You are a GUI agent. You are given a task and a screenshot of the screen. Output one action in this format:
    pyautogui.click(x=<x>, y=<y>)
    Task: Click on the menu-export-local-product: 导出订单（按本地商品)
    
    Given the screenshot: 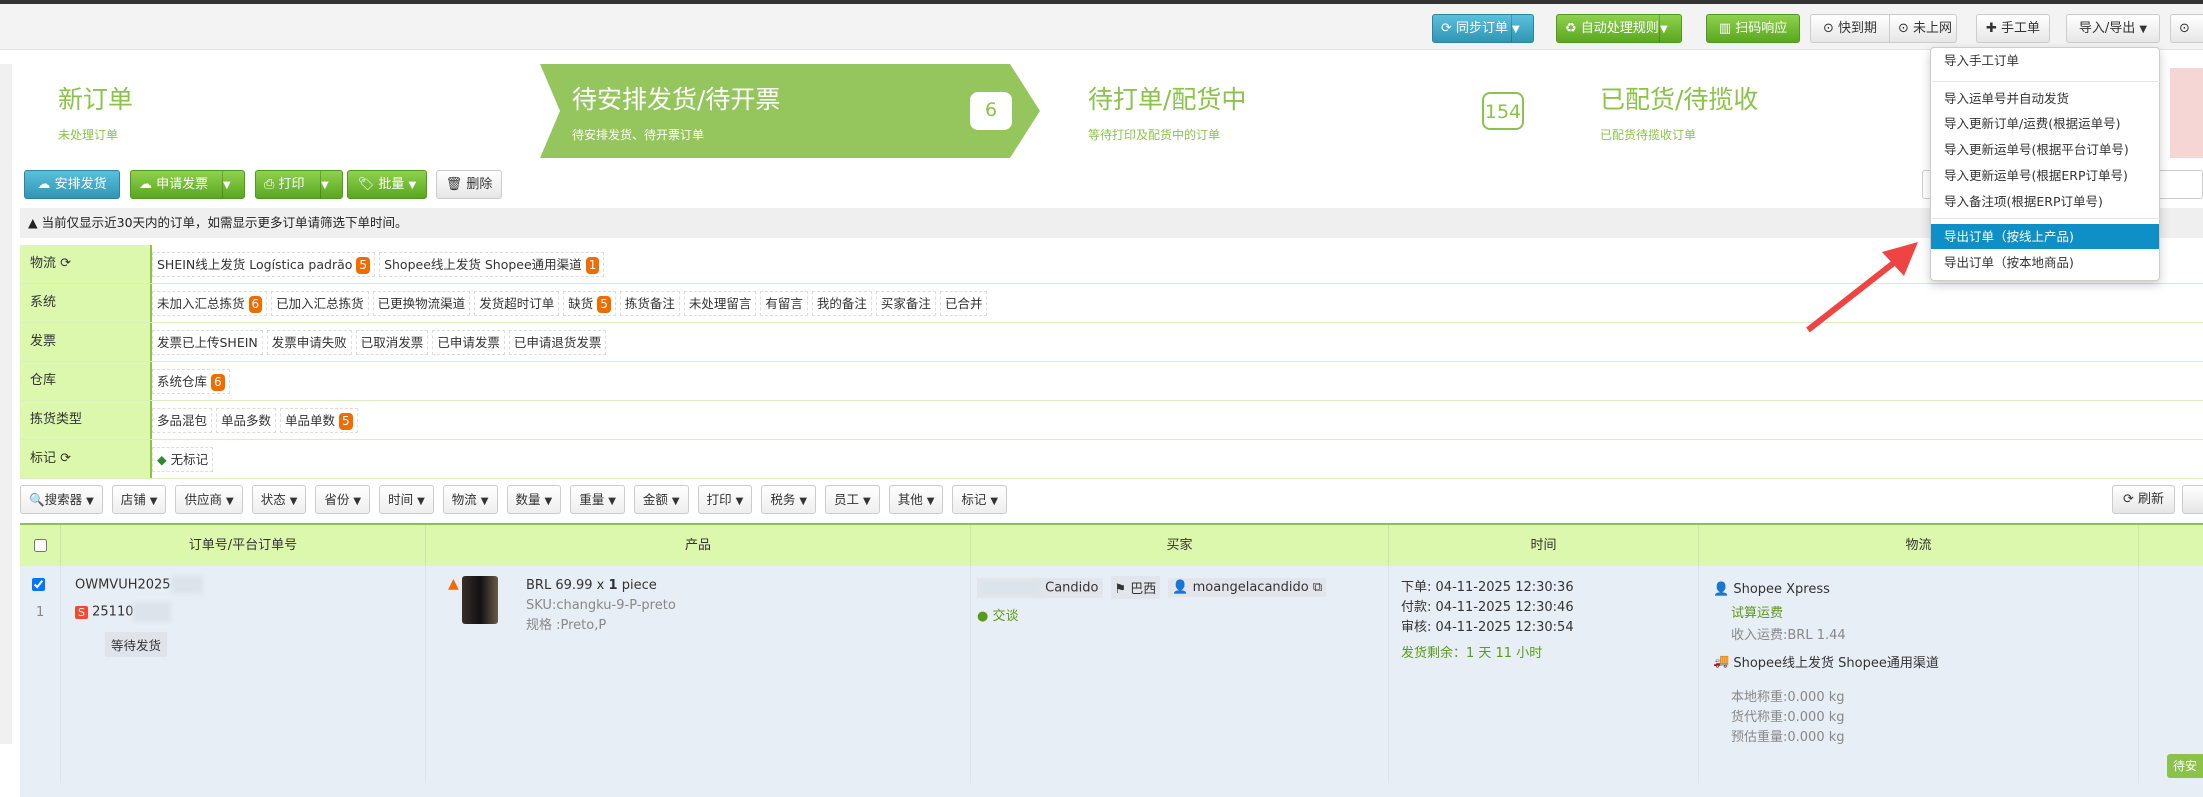 What is the action you would take?
    pyautogui.click(x=2045, y=262)
    